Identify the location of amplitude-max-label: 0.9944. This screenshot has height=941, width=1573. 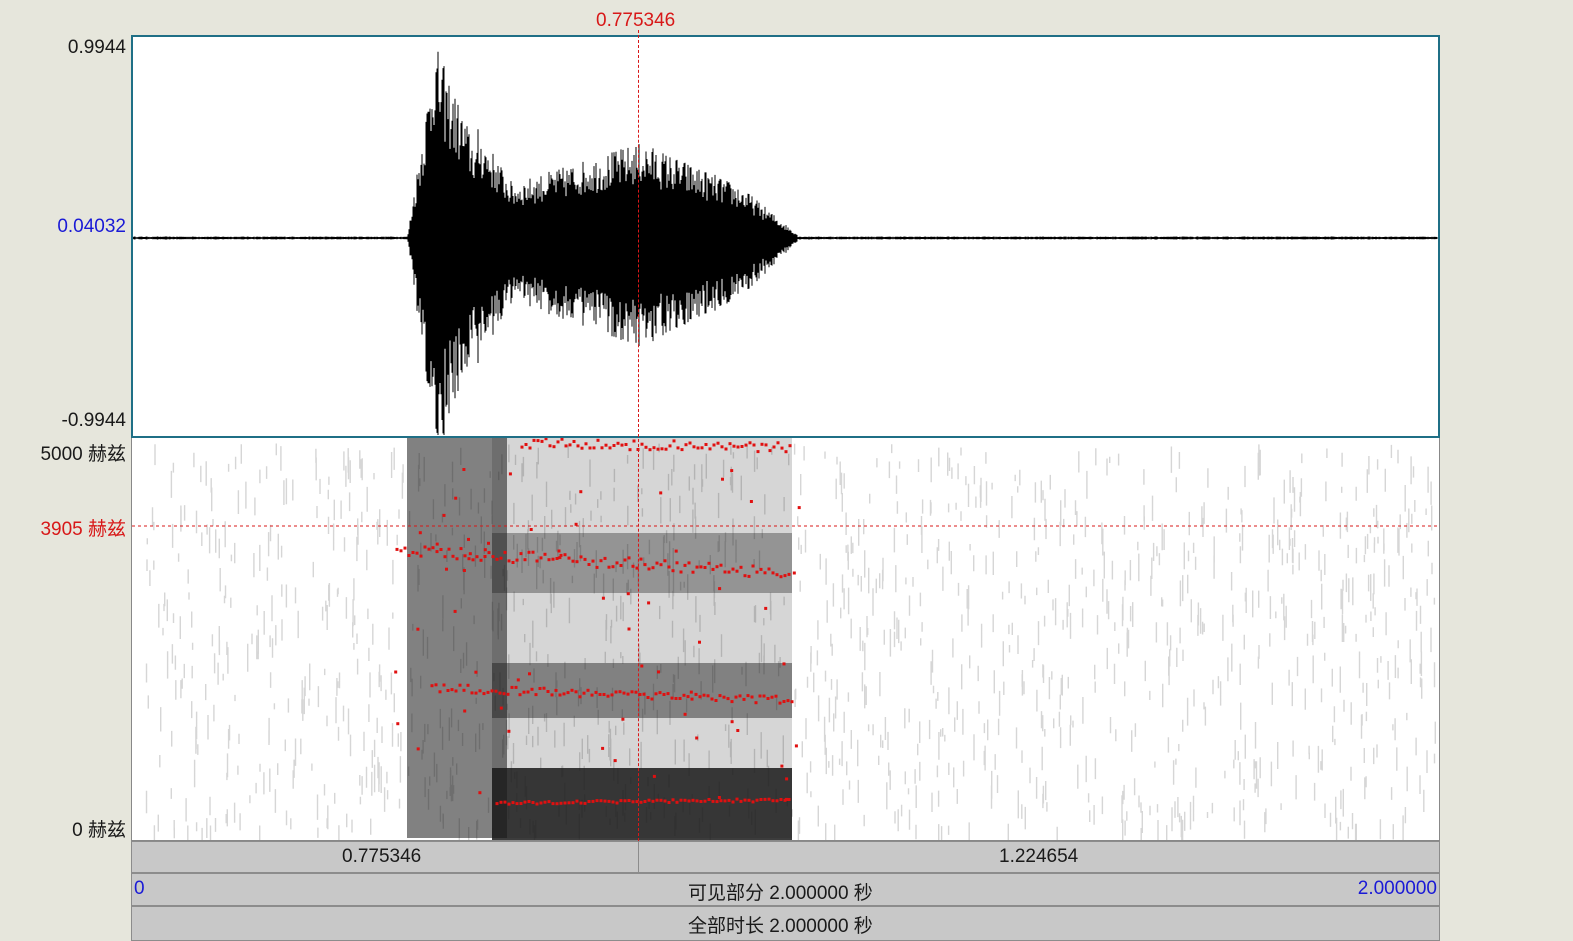
(96, 47).